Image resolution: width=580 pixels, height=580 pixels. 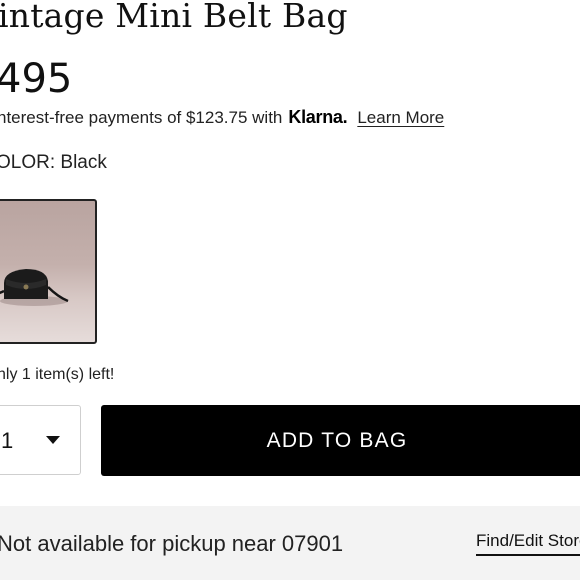 What do you see at coordinates (400, 118) in the screenshot?
I see `learn-more-link: Learn More` at bounding box center [400, 118].